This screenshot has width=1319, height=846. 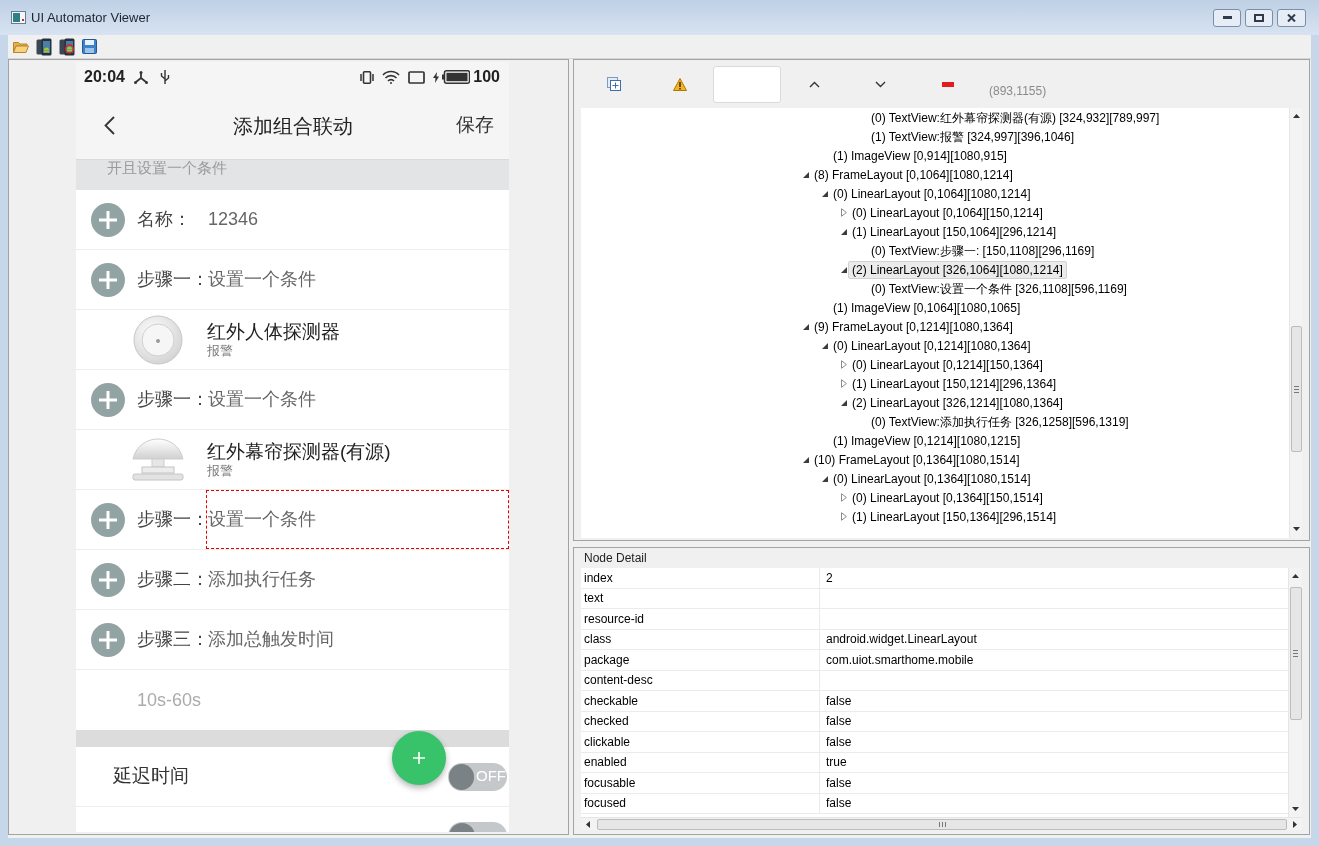 What do you see at coordinates (927, 440) in the screenshot?
I see `tree-node: (1) ImageView [0,1214][1080,1215]` at bounding box center [927, 440].